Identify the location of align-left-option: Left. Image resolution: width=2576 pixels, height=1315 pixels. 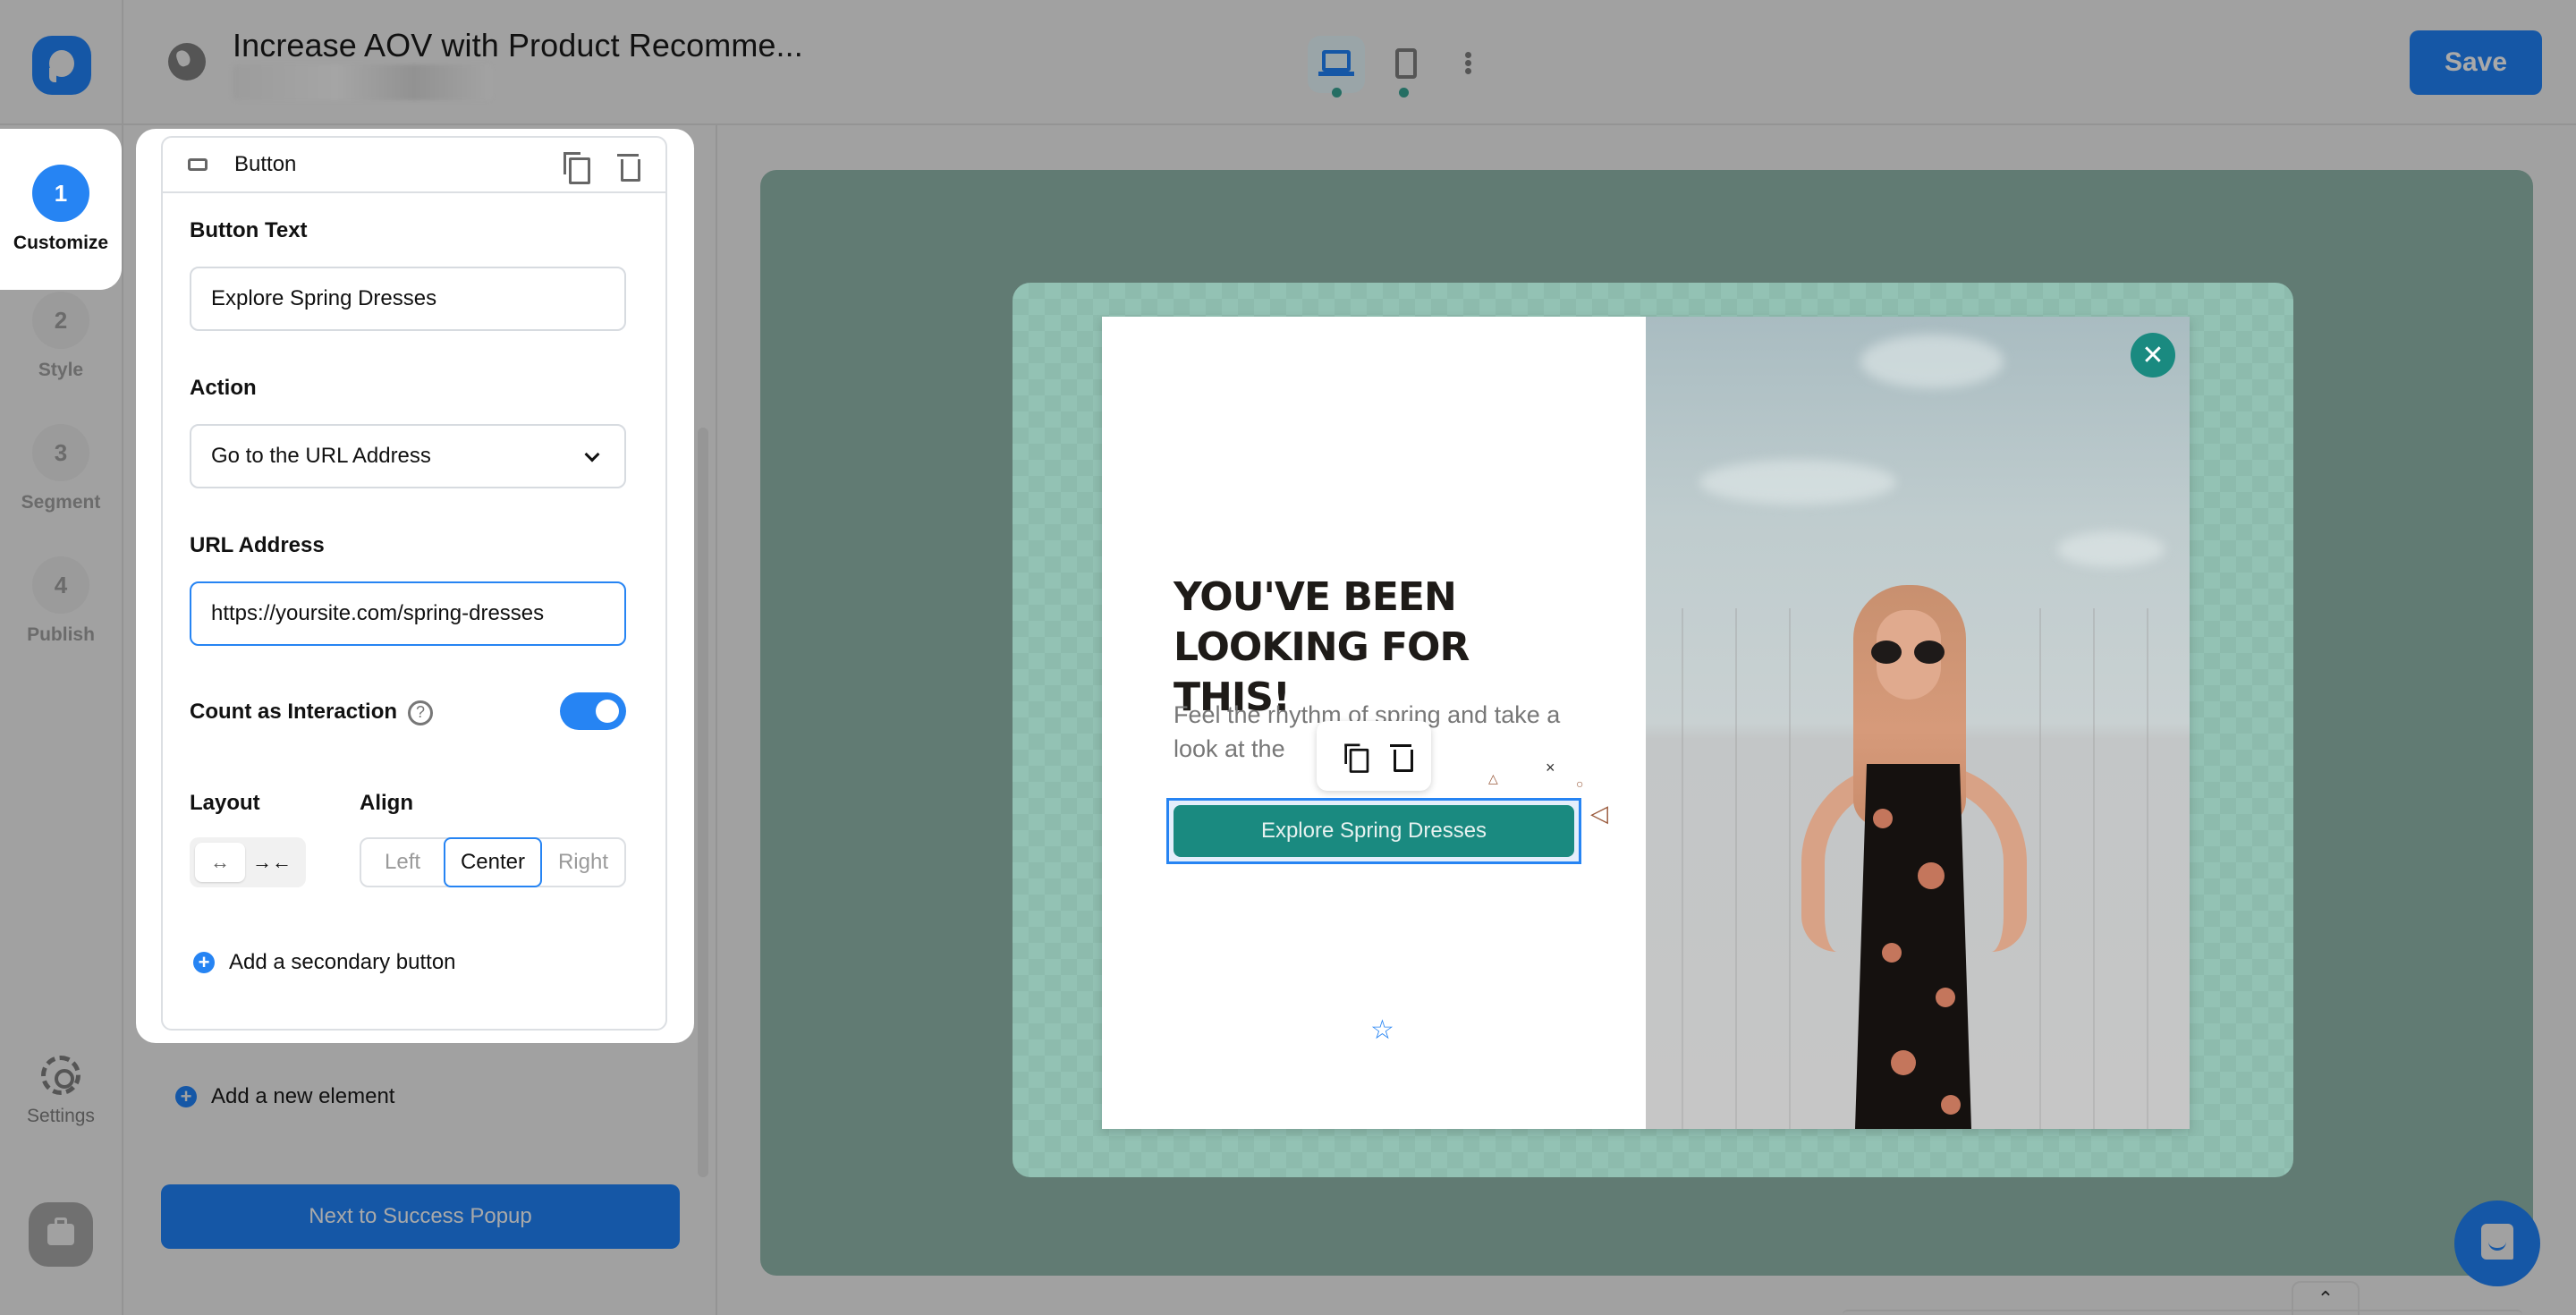
(402, 862).